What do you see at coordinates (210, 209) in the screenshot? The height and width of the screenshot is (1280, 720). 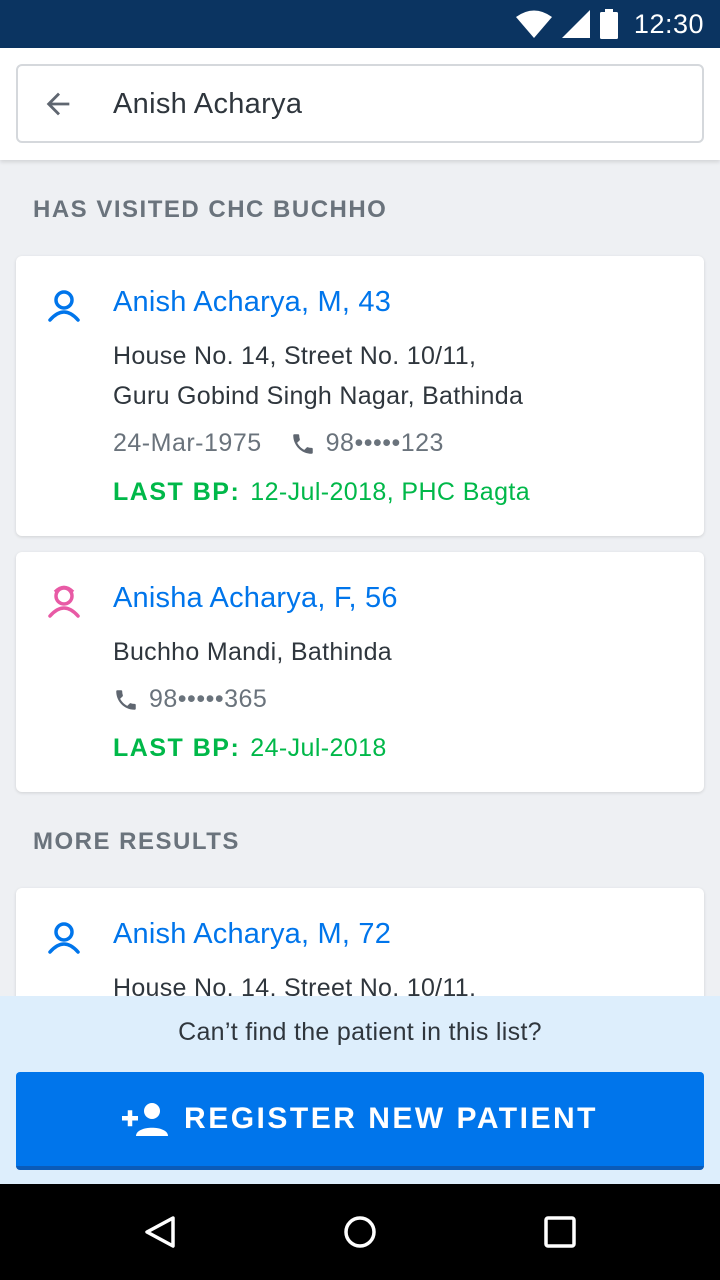 I see `section-title-visited: HAS VISITED CHC BUCHHO` at bounding box center [210, 209].